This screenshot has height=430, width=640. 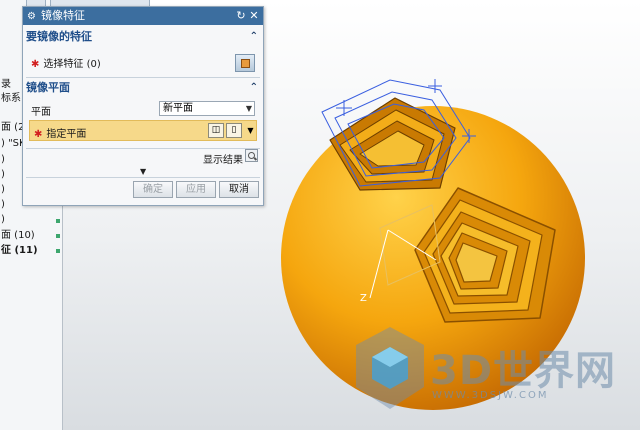 What do you see at coordinates (48, 87) in the screenshot?
I see `plane-section-title: 镜像平面` at bounding box center [48, 87].